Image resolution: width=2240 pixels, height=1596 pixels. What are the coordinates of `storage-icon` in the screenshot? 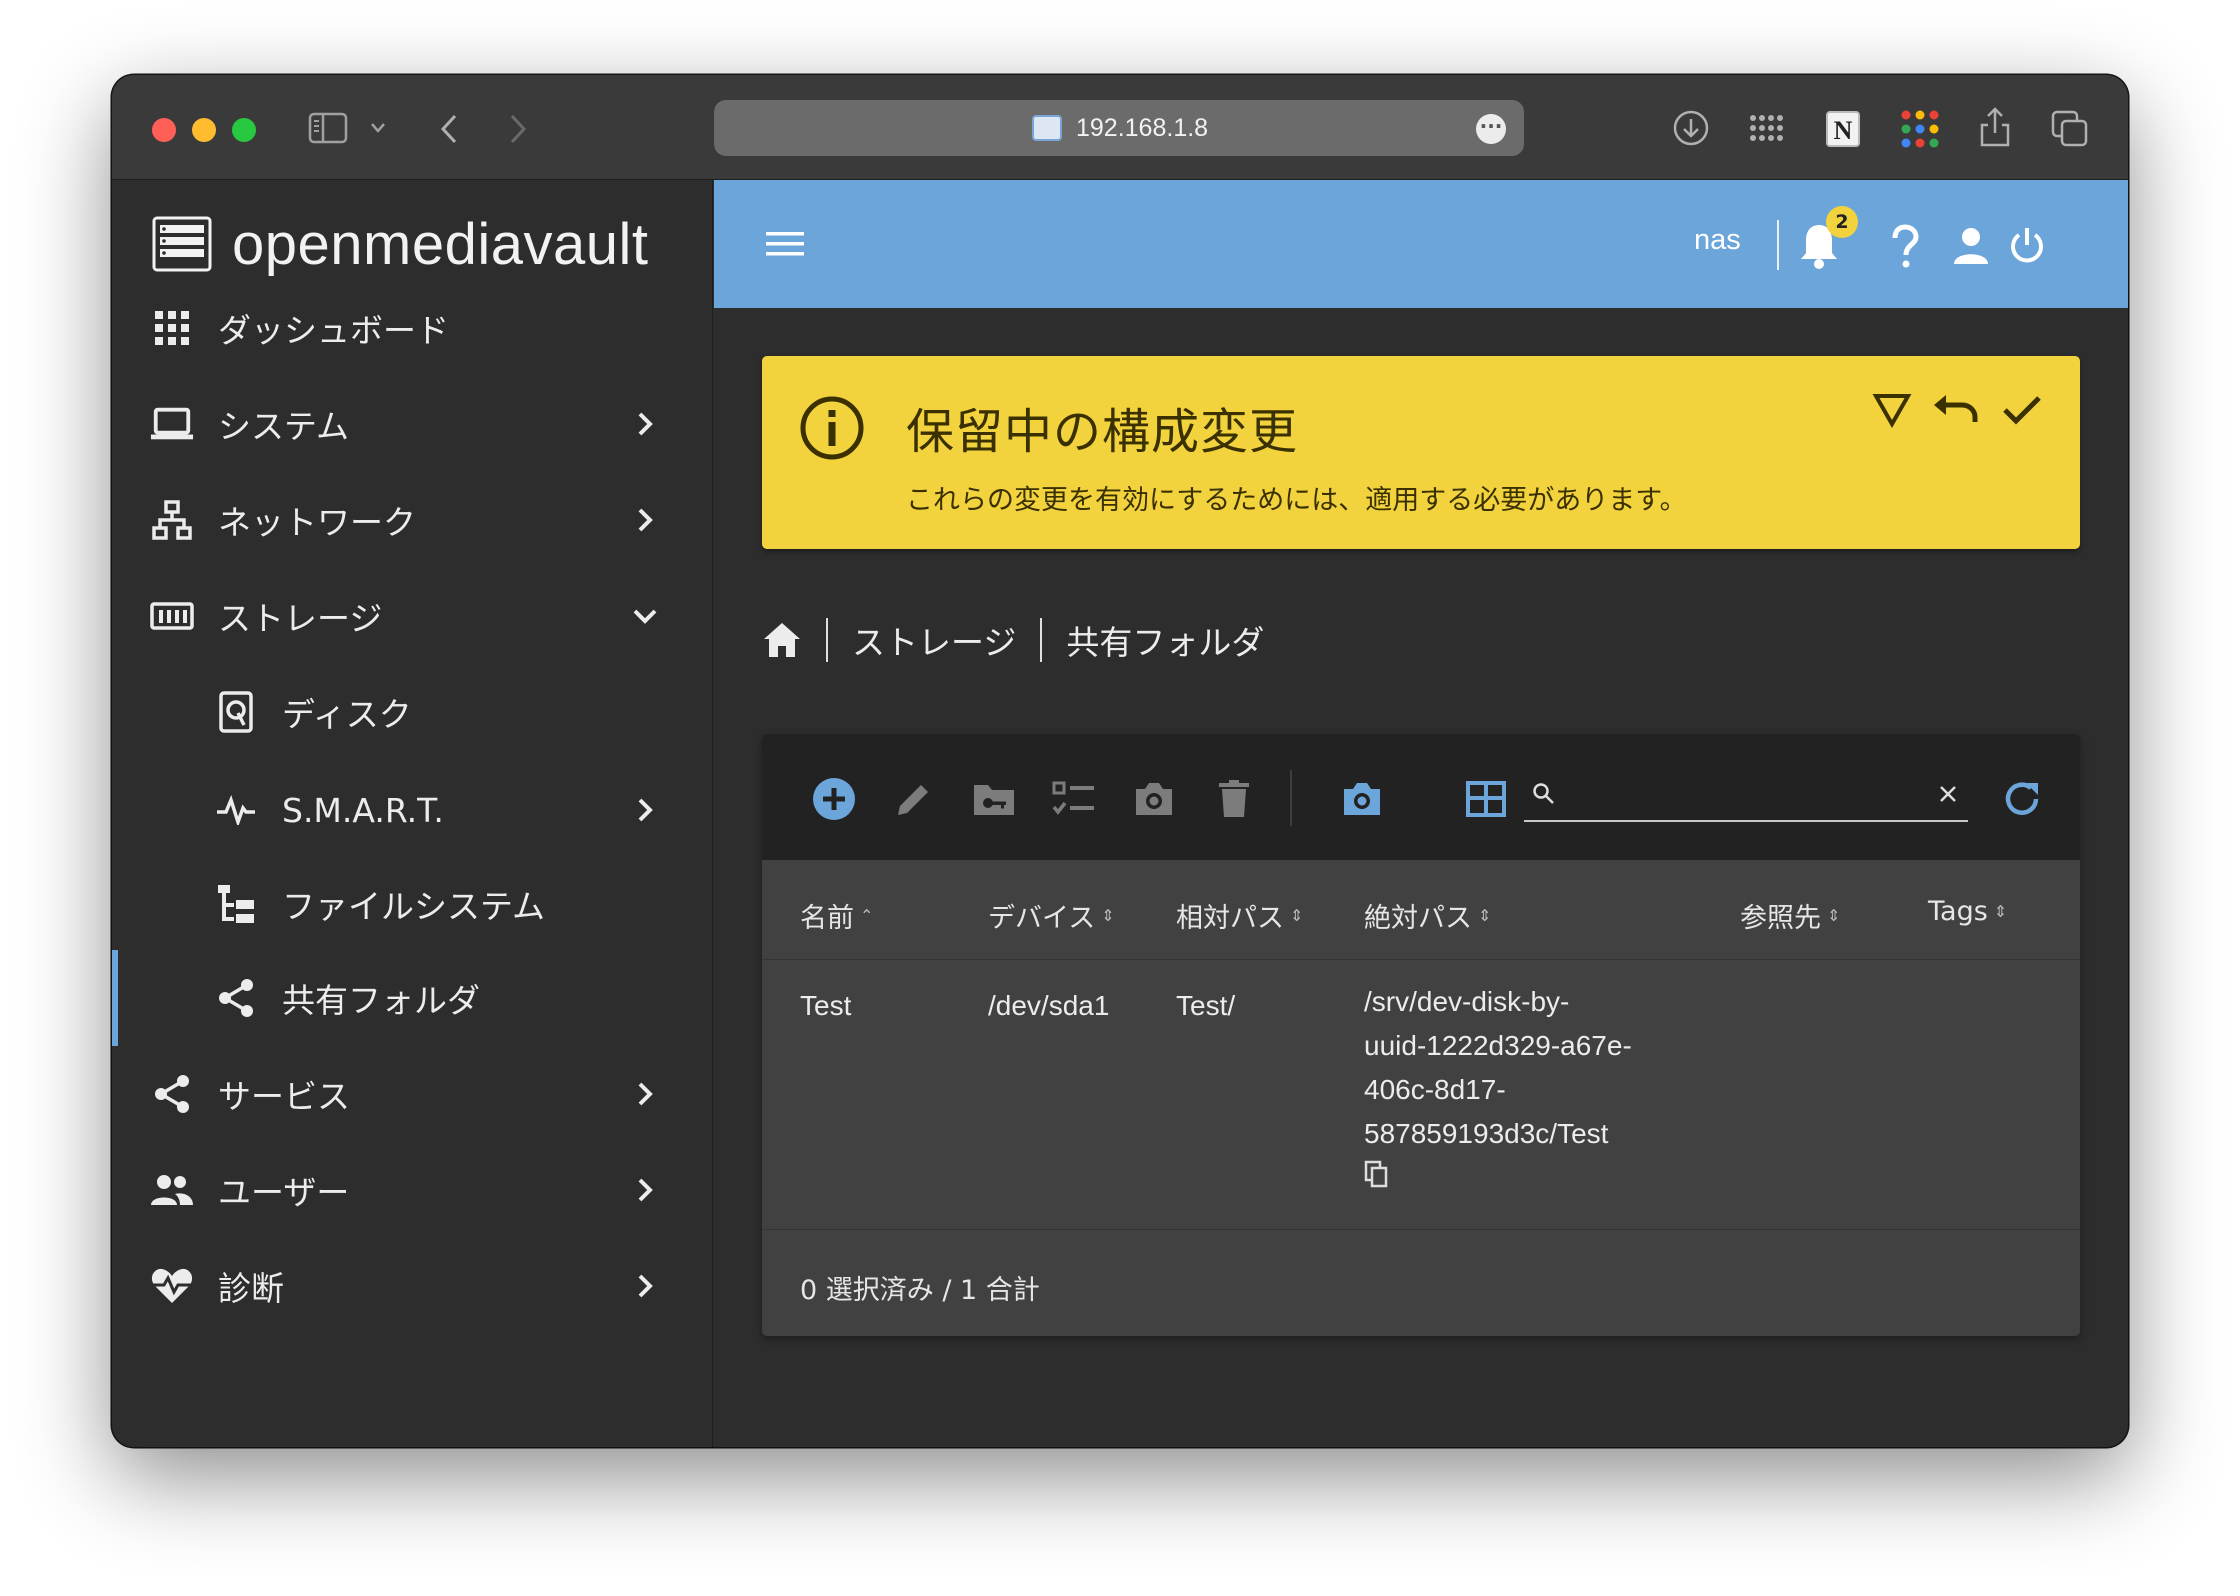 It's located at (172, 616).